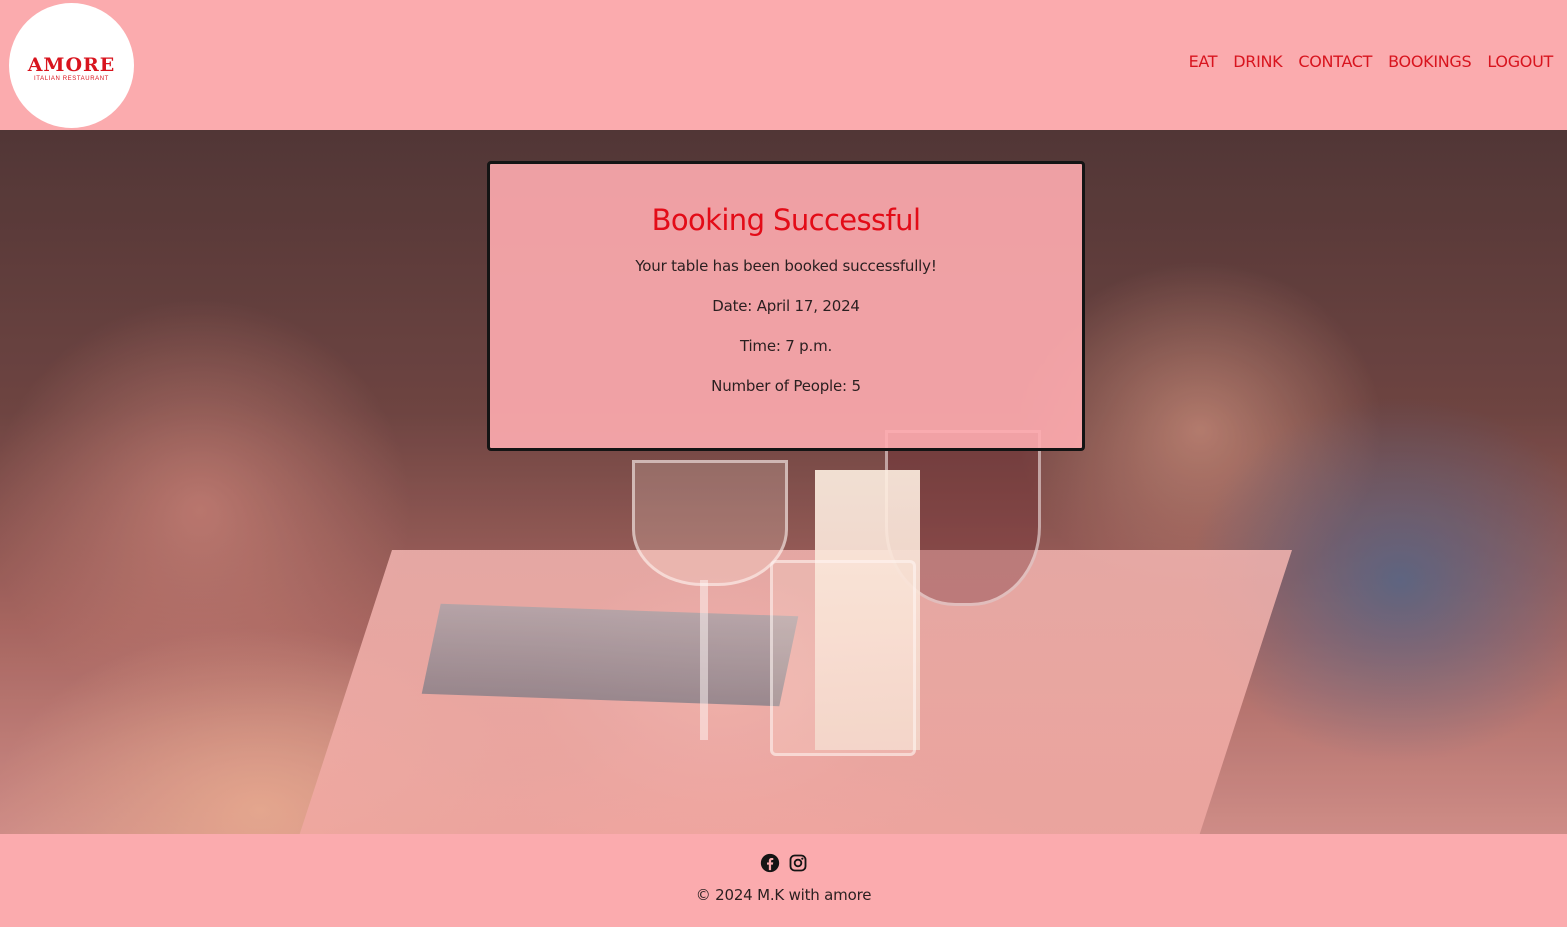 This screenshot has width=1567, height=927. I want to click on instagram-icon, so click(798, 863).